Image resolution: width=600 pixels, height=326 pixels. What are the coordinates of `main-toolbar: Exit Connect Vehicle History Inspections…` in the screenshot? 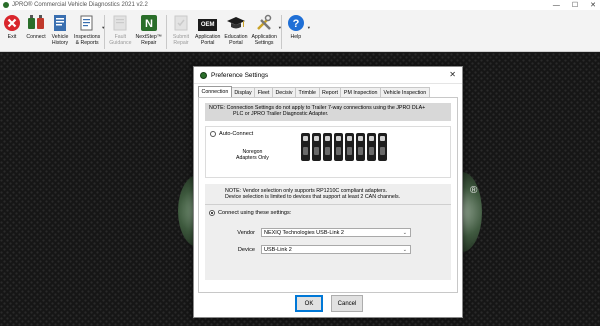 It's located at (300, 31).